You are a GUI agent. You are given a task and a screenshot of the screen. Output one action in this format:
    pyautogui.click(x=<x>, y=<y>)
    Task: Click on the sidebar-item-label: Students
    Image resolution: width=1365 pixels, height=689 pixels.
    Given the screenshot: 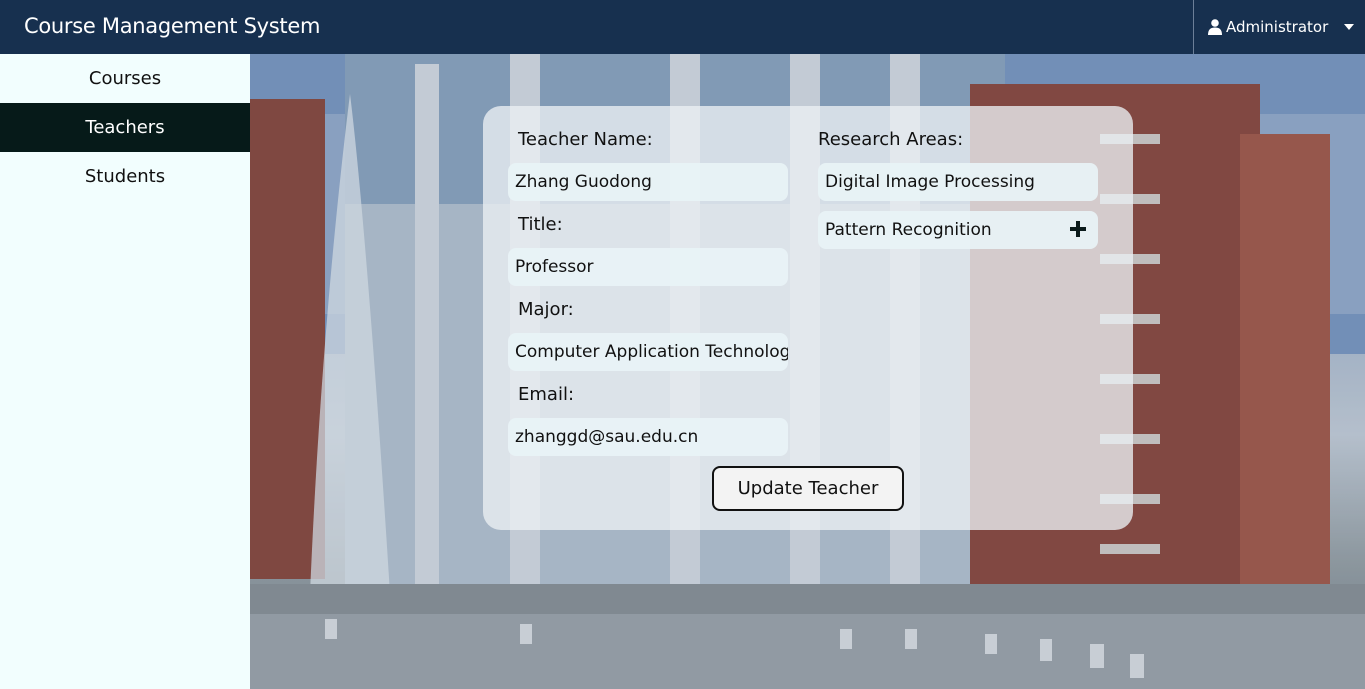 What is the action you would take?
    pyautogui.click(x=125, y=176)
    